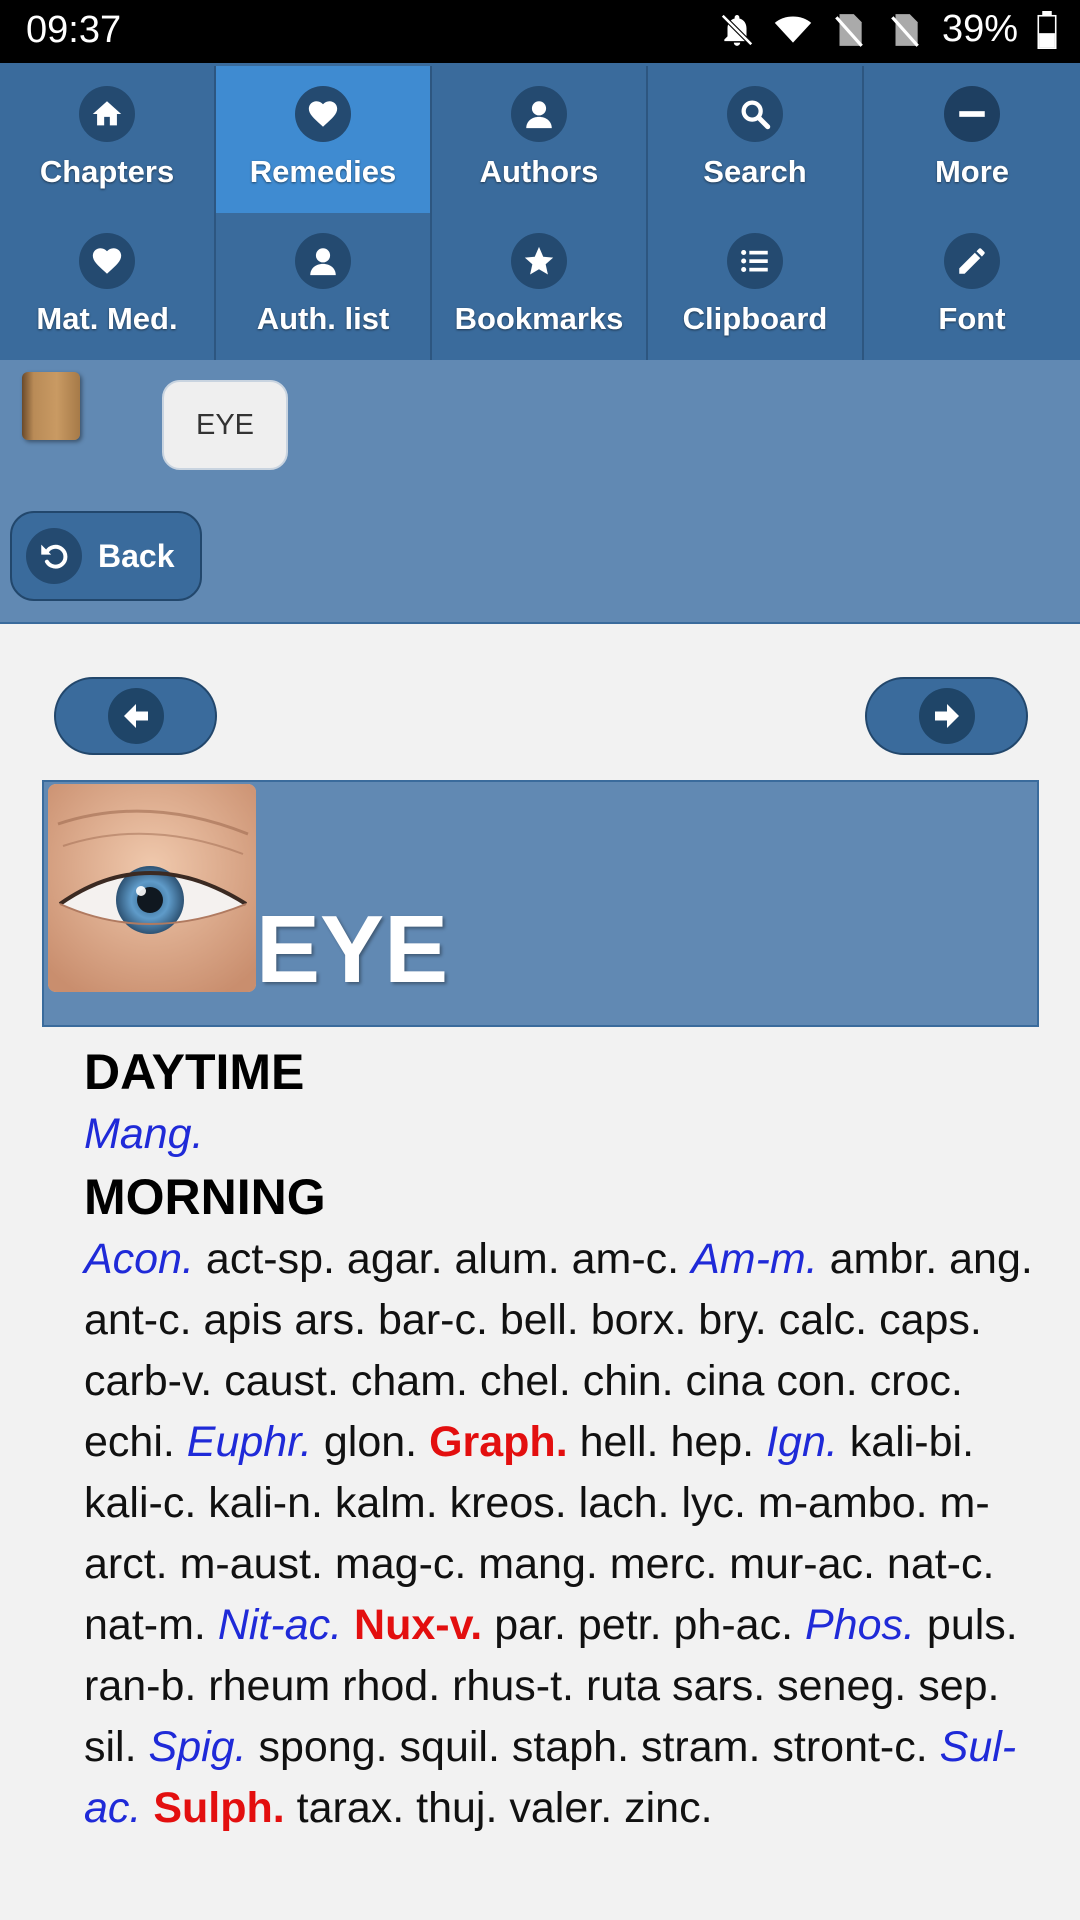  I want to click on remedy-link: stront-c., so click(849, 1747).